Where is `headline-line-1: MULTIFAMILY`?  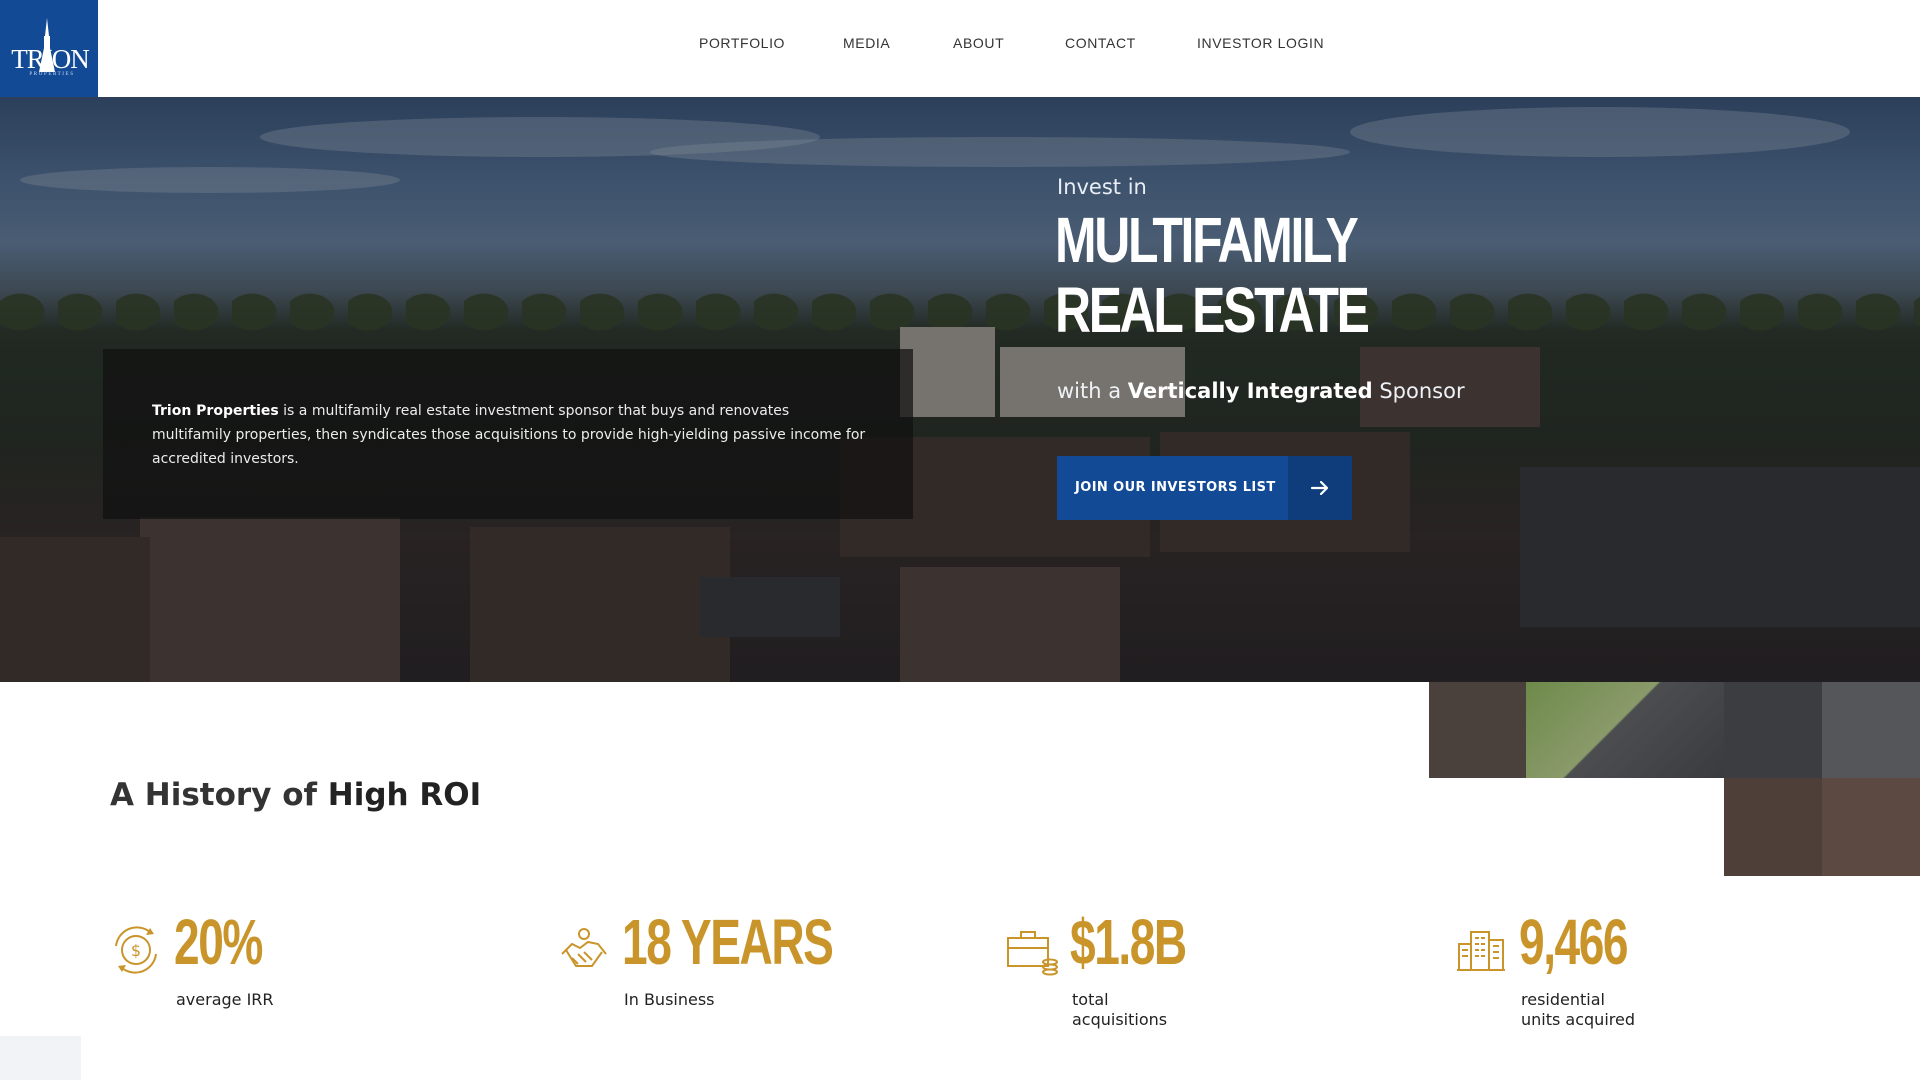
headline-line-1: MULTIFAMILY is located at coordinates (1207, 240).